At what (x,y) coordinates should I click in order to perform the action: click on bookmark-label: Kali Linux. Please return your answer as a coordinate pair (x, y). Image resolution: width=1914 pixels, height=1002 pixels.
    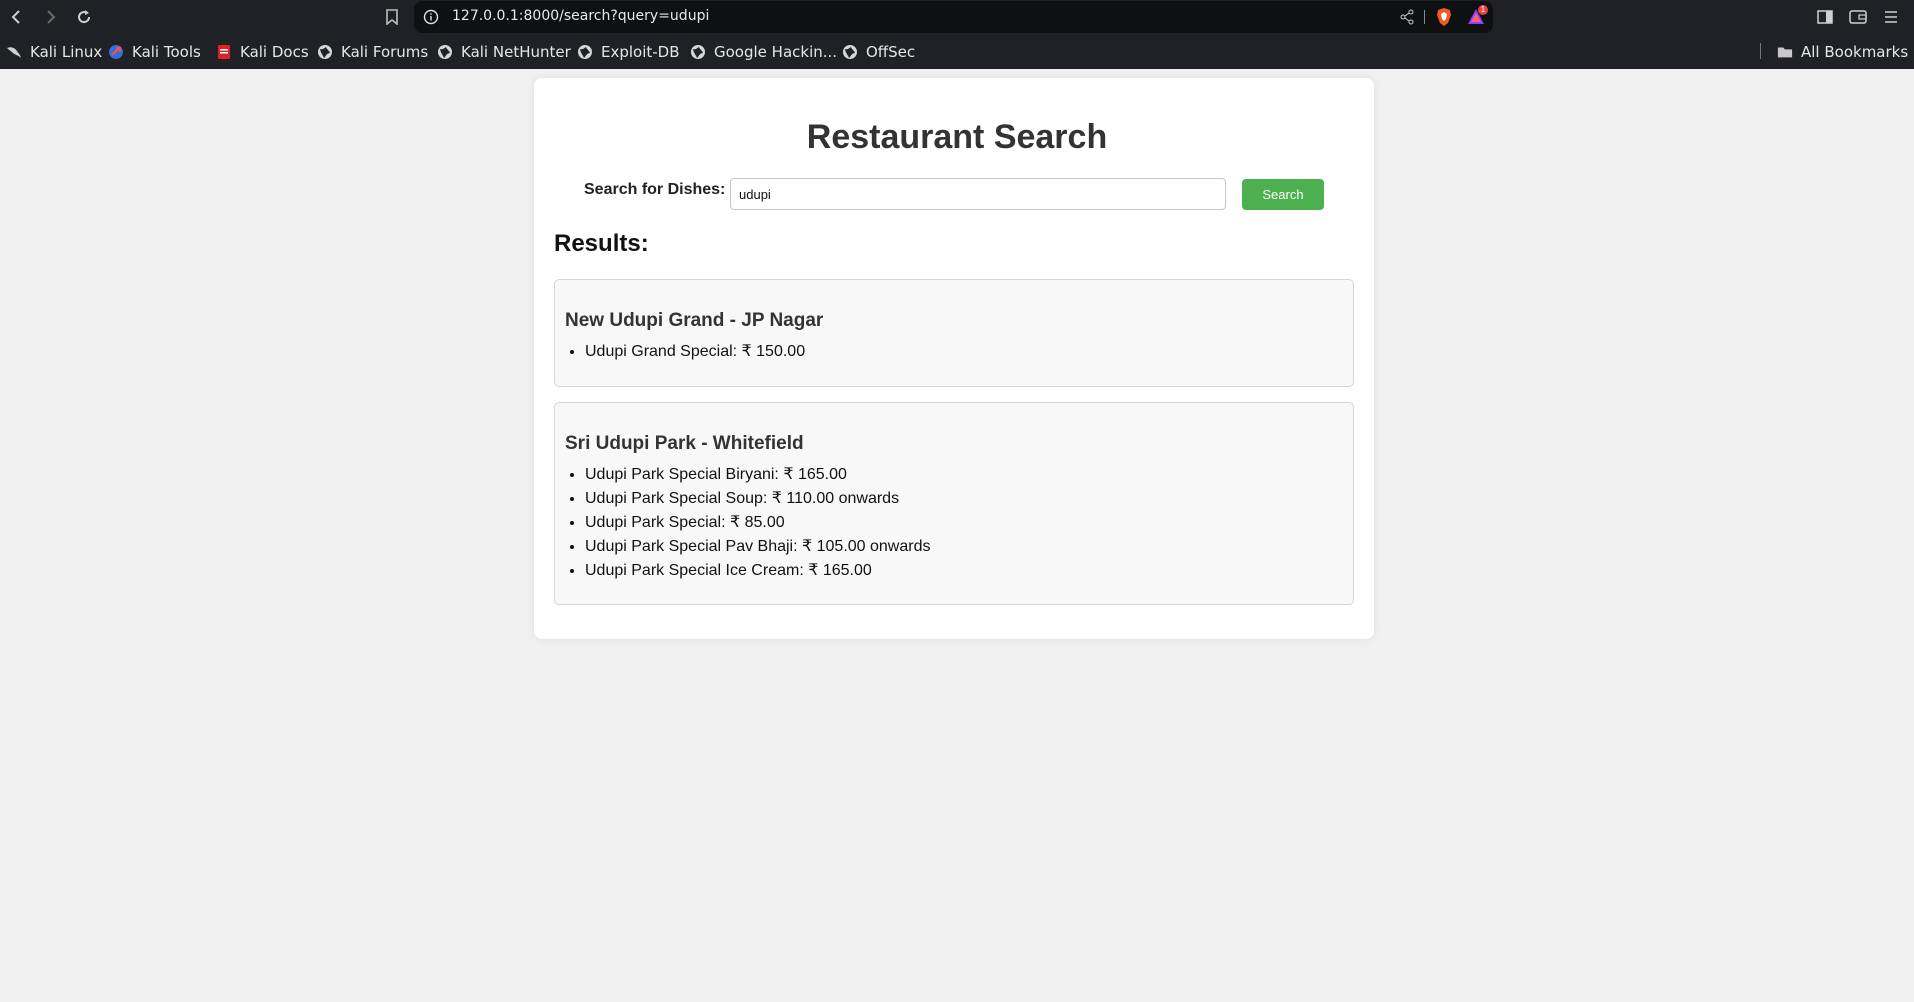
    Looking at the image, I should click on (66, 52).